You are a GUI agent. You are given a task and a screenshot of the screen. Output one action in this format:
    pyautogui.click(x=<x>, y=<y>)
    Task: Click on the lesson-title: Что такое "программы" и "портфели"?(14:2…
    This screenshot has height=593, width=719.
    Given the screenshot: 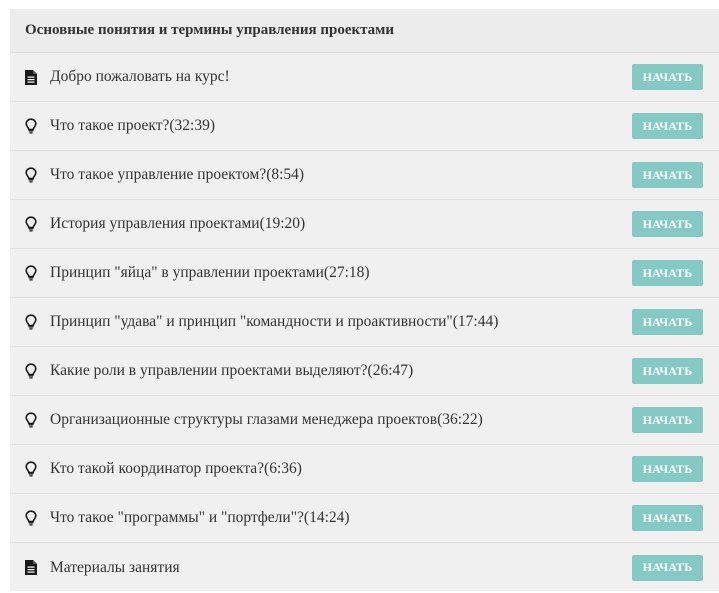 What is the action you would take?
    pyautogui.click(x=200, y=517)
    